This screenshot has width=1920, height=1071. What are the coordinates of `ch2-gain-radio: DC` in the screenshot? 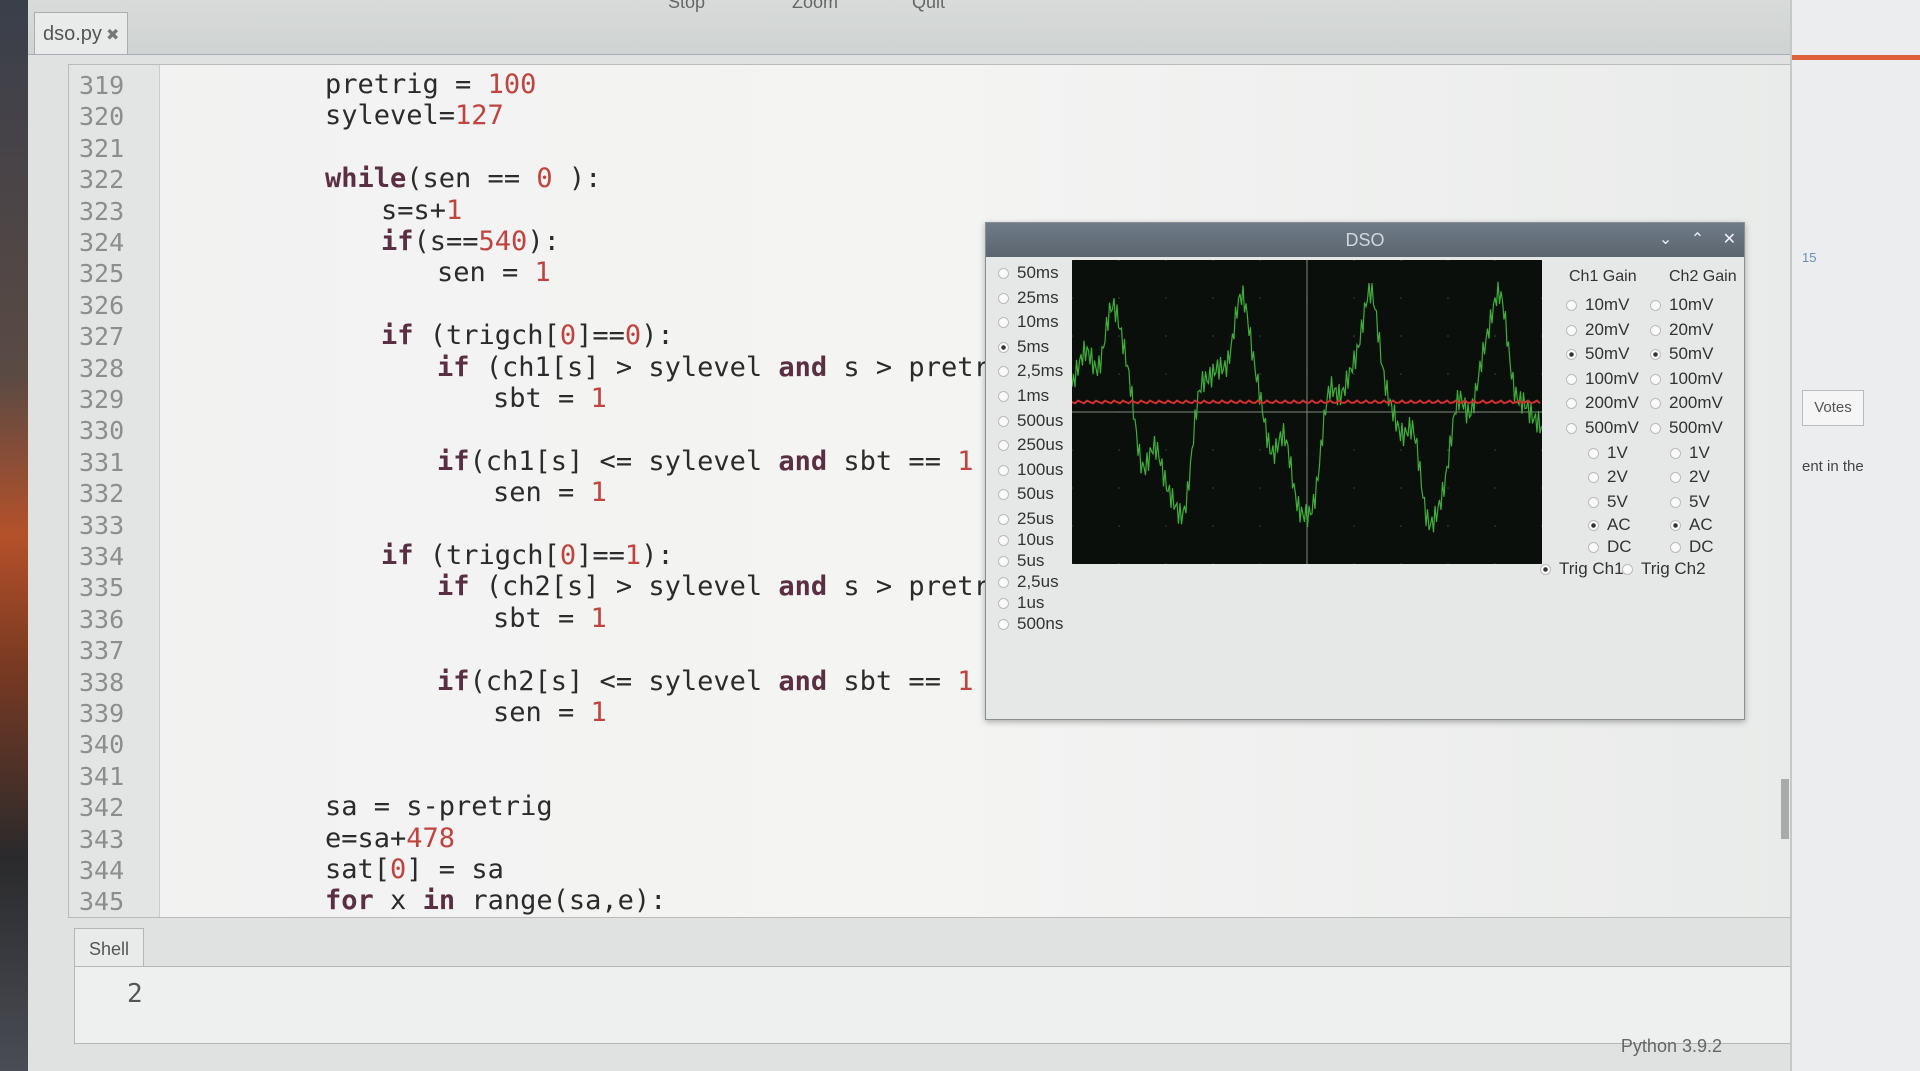 It's located at (1692, 547).